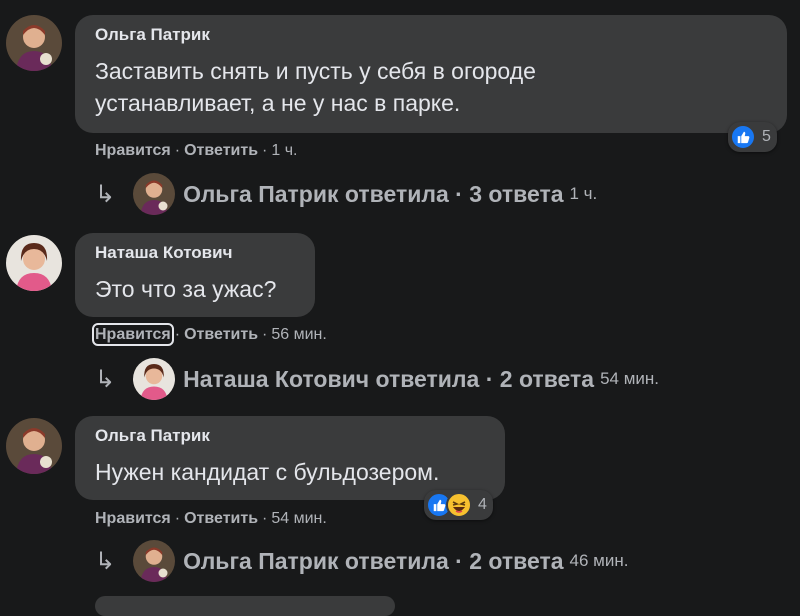 This screenshot has width=800, height=616. I want to click on reaction-summary: 5, so click(752, 137).